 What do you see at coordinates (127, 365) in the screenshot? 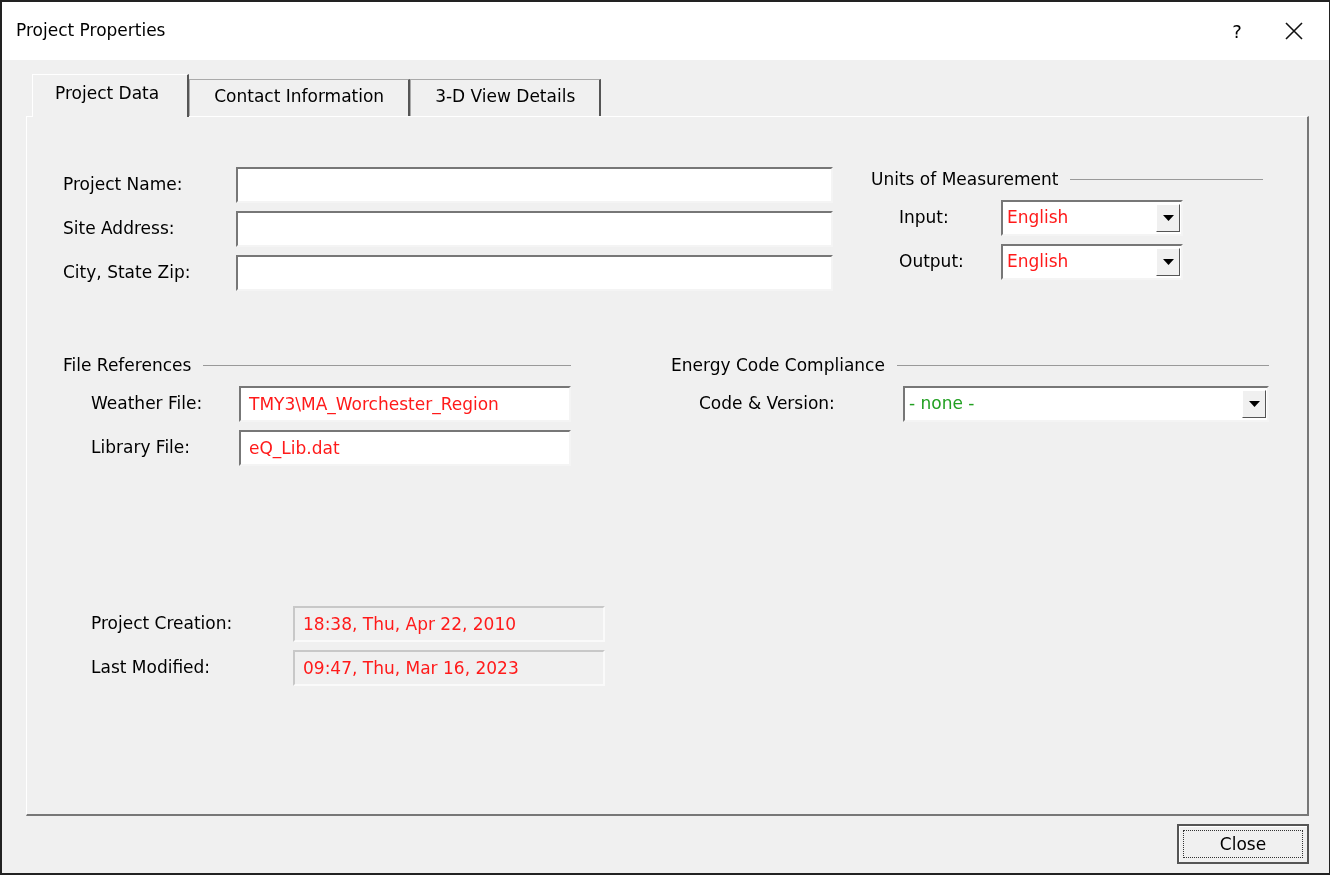
I see `section-heading: File References` at bounding box center [127, 365].